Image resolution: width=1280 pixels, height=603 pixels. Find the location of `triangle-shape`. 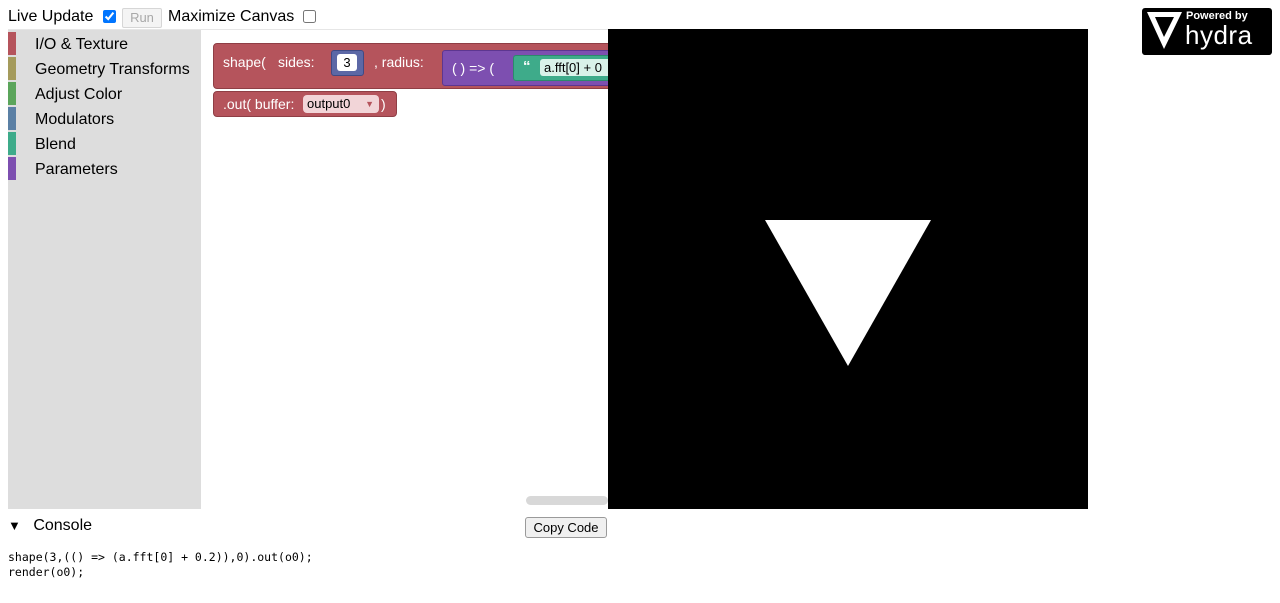

triangle-shape is located at coordinates (848, 293).